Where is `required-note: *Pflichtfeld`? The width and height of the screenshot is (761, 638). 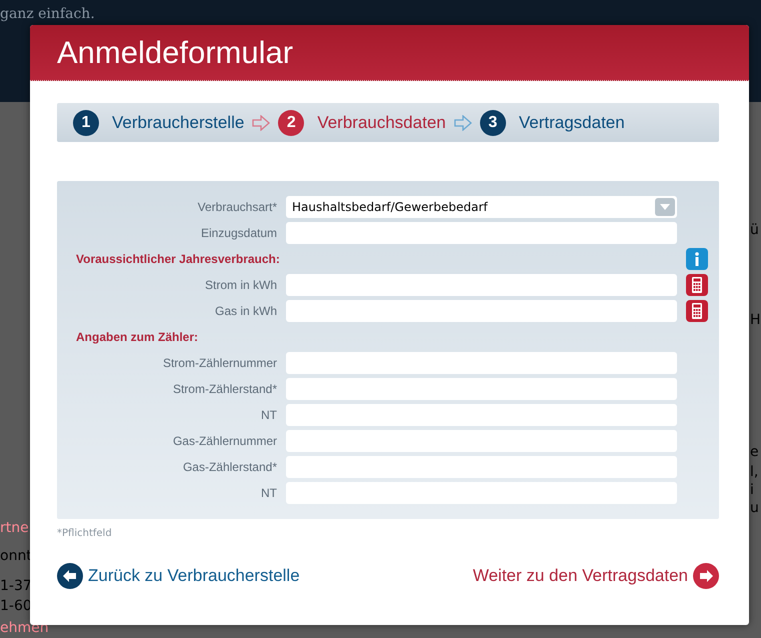
required-note: *Pflichtfeld is located at coordinates (85, 533).